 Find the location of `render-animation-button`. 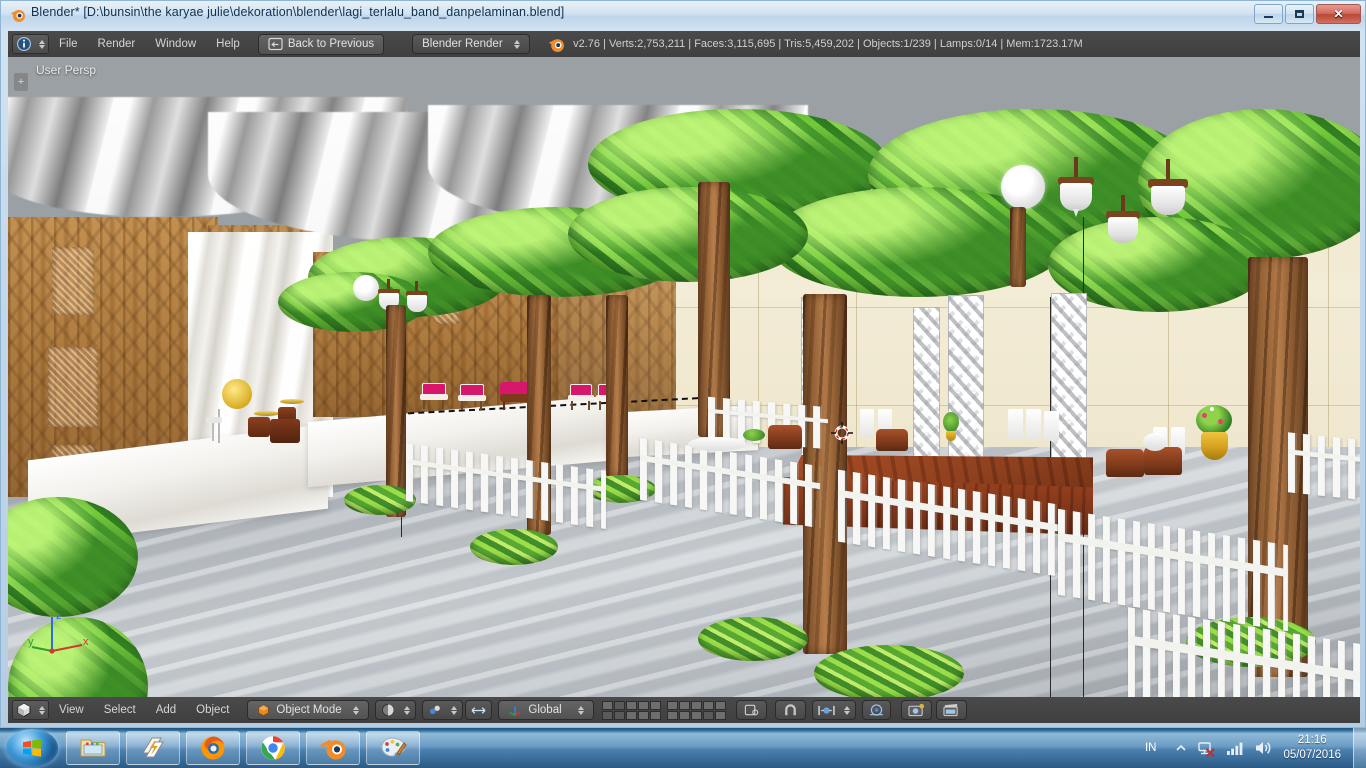

render-animation-button is located at coordinates (952, 710).